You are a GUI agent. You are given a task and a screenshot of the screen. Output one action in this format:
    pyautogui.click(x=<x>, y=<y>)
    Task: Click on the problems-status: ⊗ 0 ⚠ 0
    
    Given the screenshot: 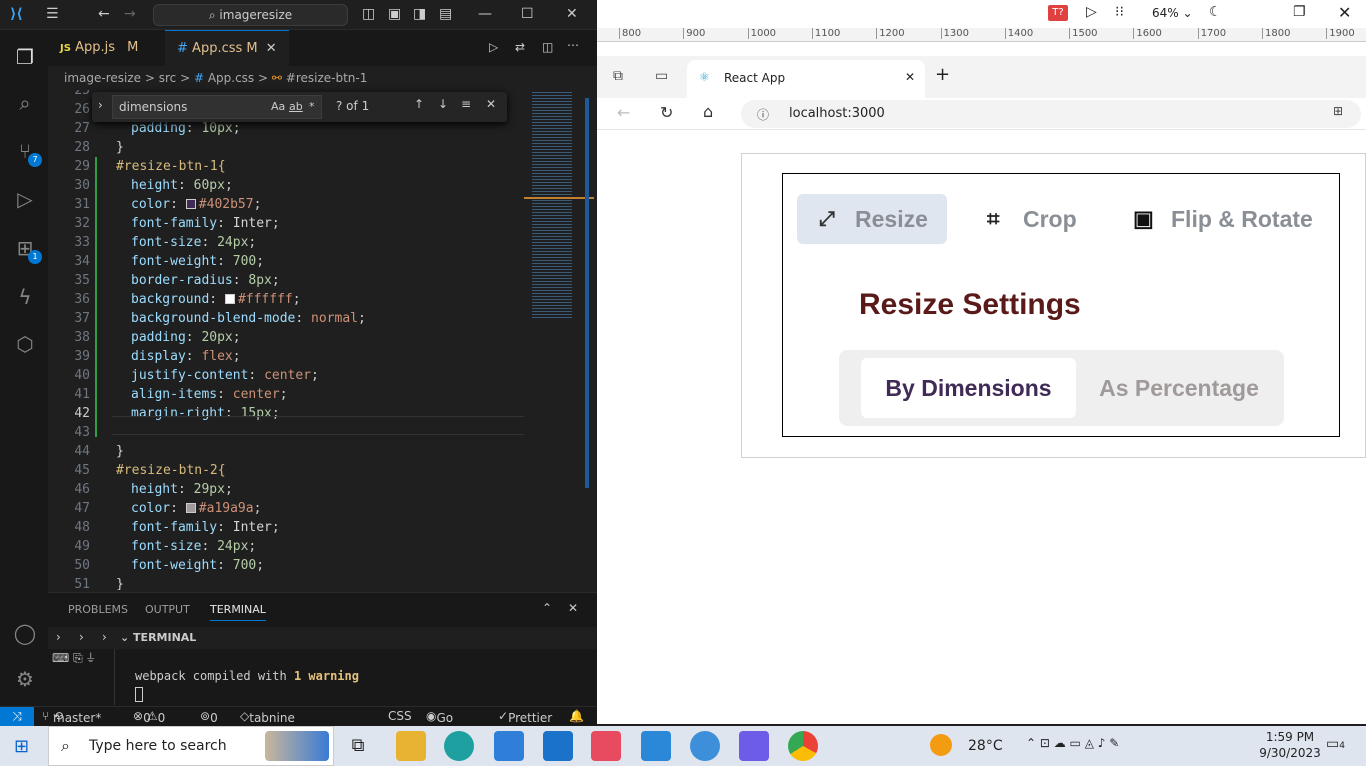 What is the action you would take?
    pyautogui.click(x=149, y=717)
    